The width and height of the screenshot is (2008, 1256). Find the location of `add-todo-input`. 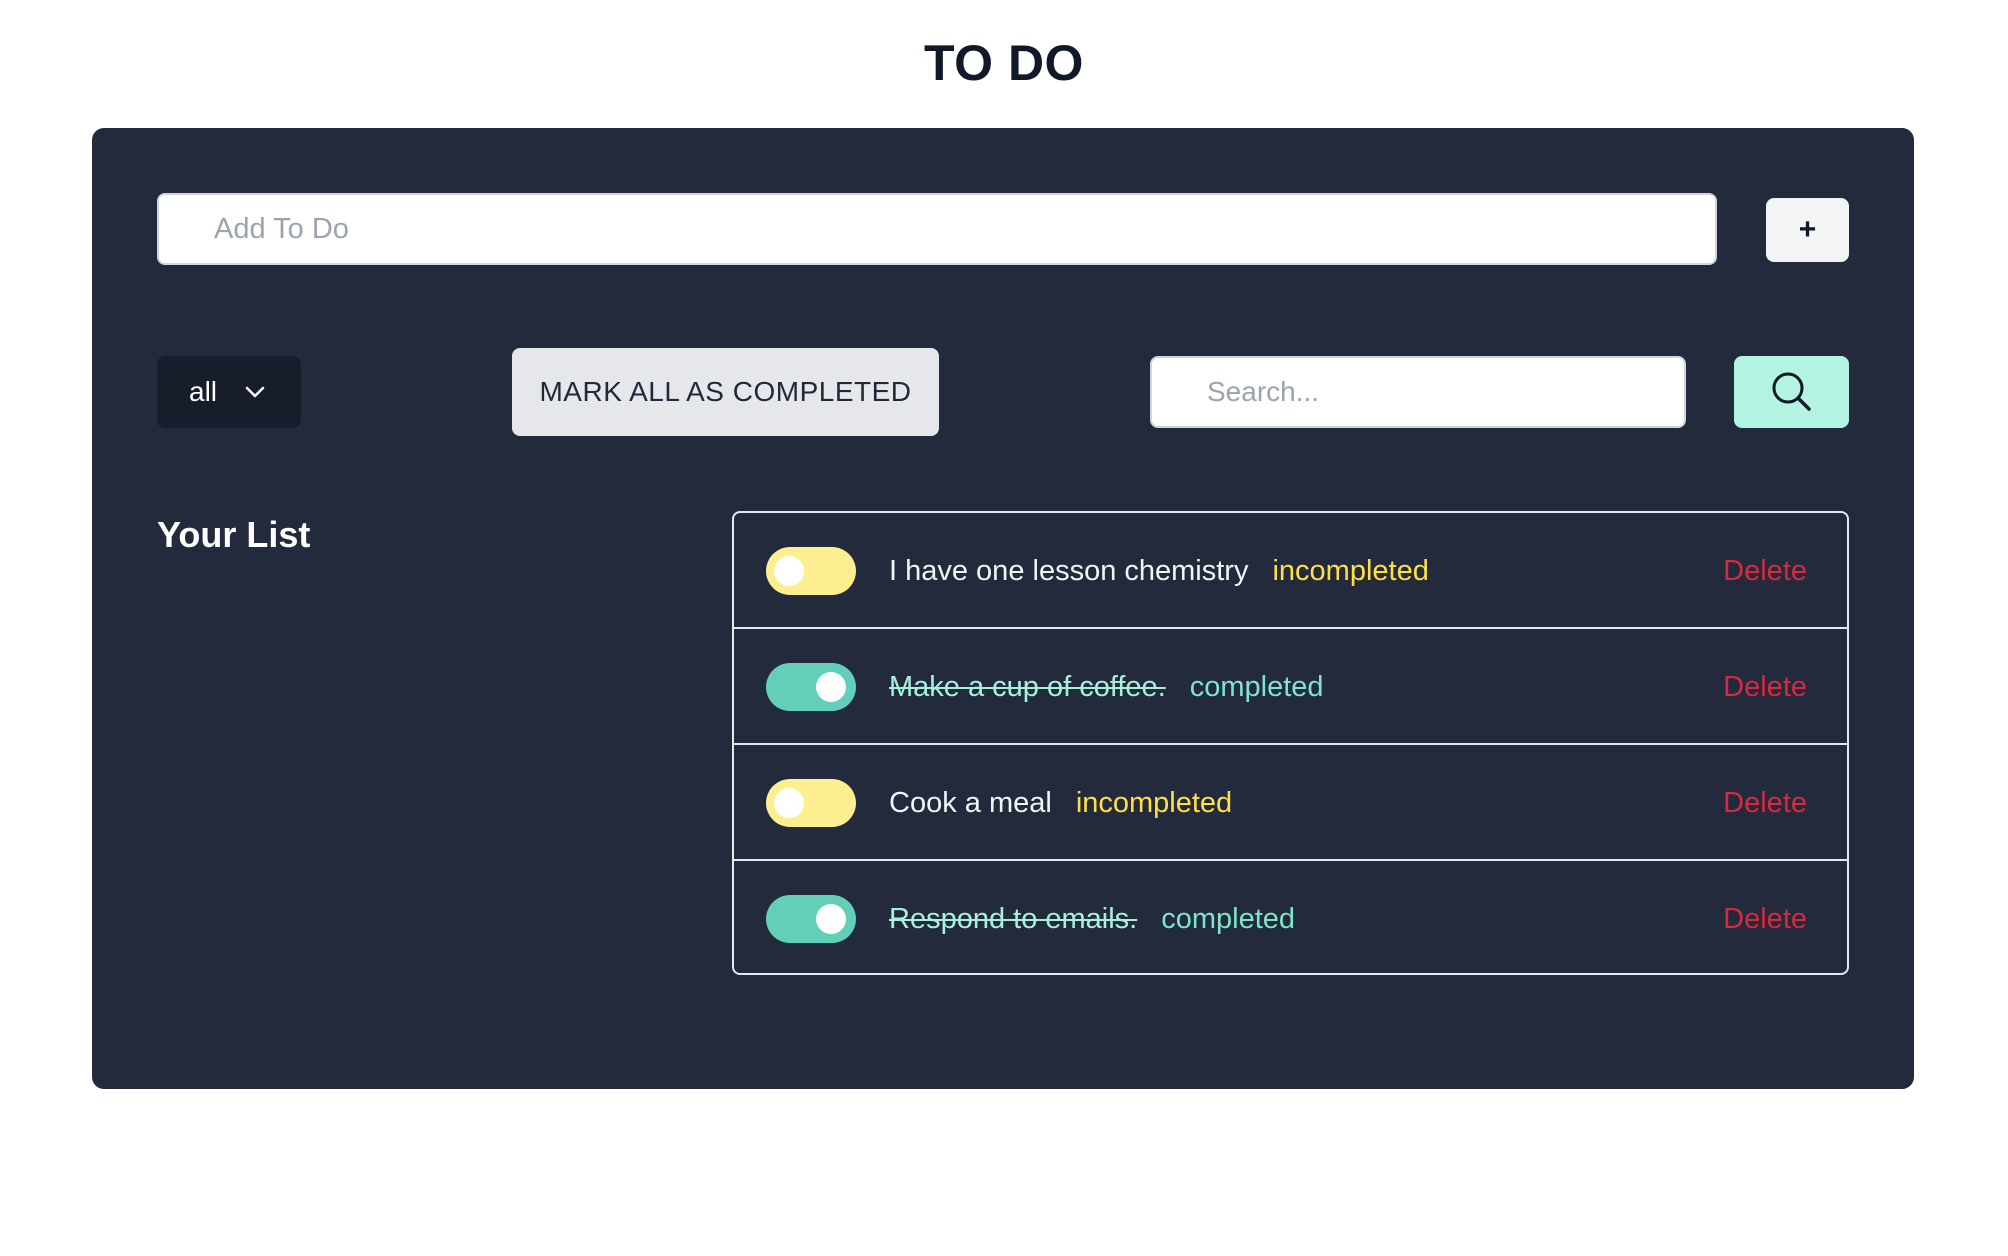

add-todo-input is located at coordinates (937, 229).